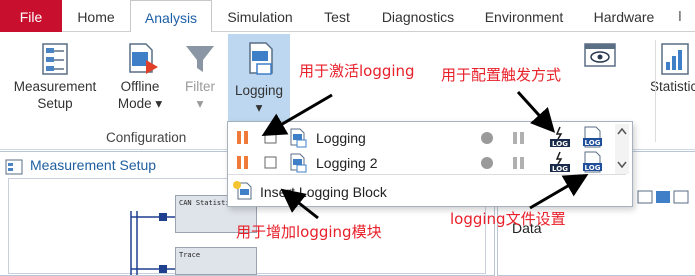 This screenshot has height=276, width=695. Describe the element at coordinates (624, 16) in the screenshot. I see `tab-hardware: Hardware` at that location.